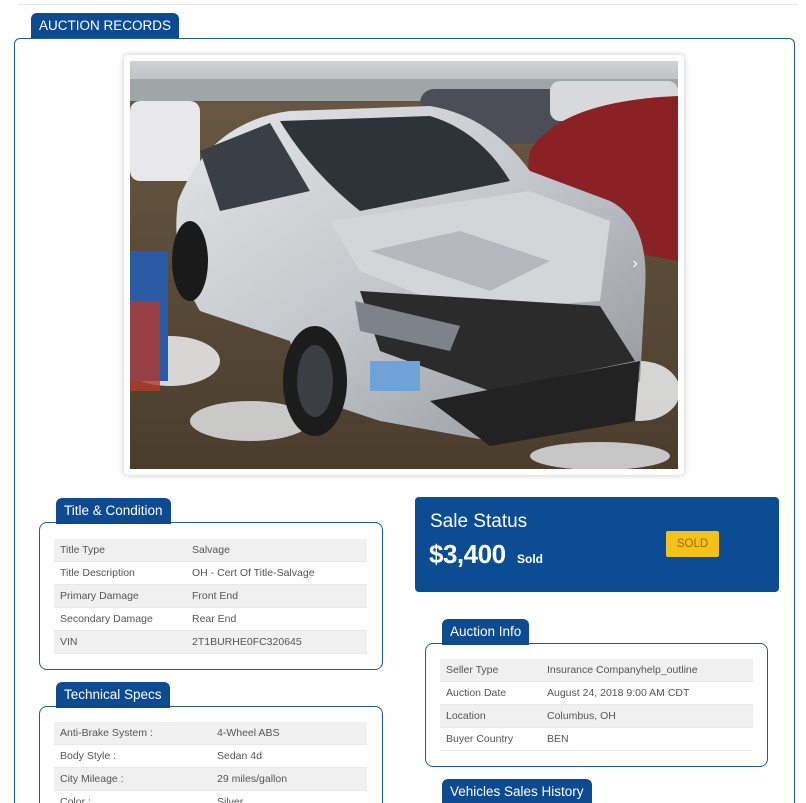  What do you see at coordinates (408, 4) in the screenshot?
I see `top-divider` at bounding box center [408, 4].